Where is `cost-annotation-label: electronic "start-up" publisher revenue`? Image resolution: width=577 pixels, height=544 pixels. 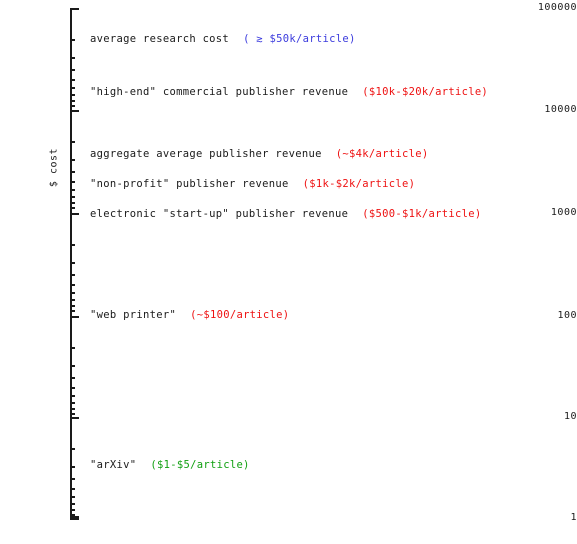 cost-annotation-label: electronic "start-up" publisher revenue is located at coordinates (219, 214).